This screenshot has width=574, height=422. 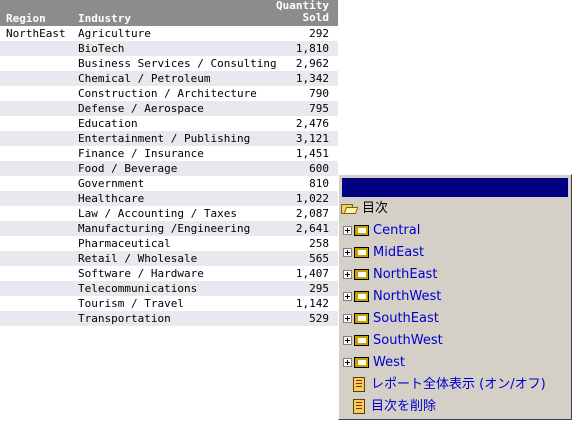 What do you see at coordinates (124, 243) in the screenshot?
I see `industry-cell: Pharmaceutical` at bounding box center [124, 243].